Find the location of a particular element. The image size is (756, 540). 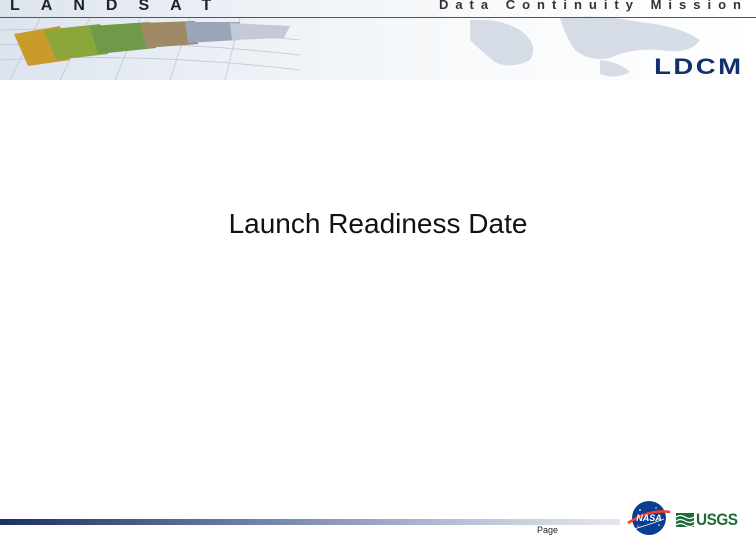

usgs-wave-icon is located at coordinates (685, 520).